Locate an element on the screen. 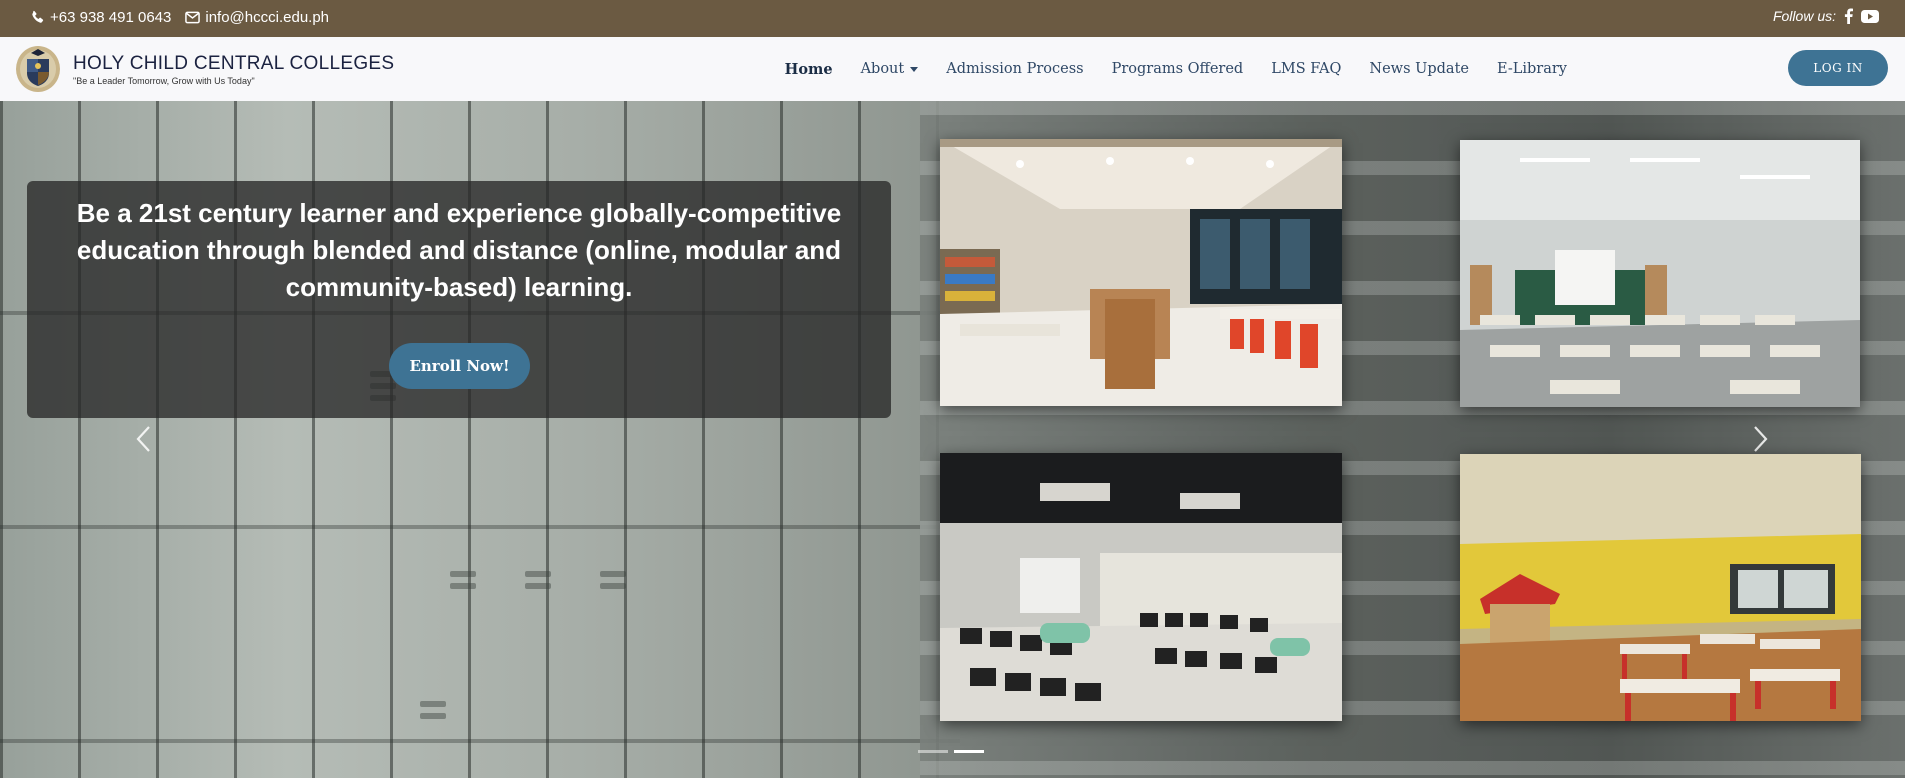  nav-item-about: About is located at coordinates (890, 69).